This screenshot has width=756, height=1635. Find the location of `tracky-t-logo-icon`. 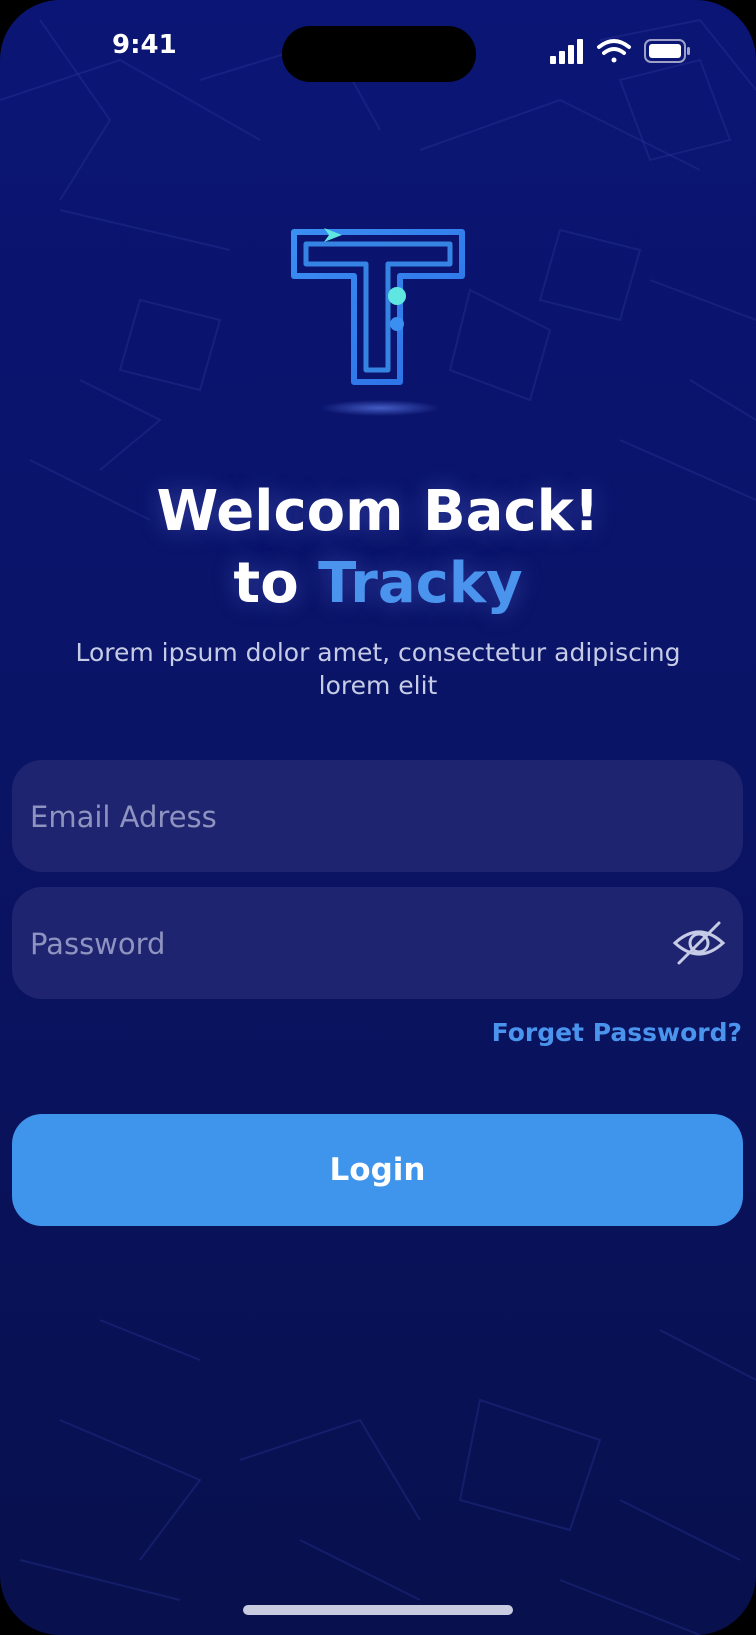

tracky-t-logo-icon is located at coordinates (378, 322).